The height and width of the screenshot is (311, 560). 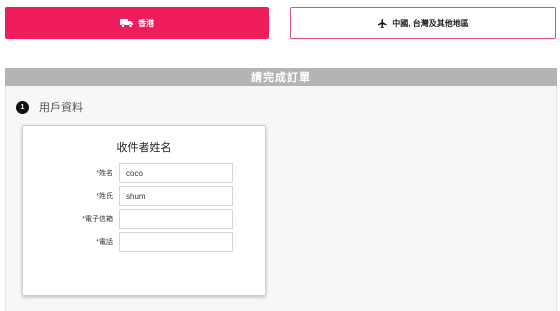 What do you see at coordinates (176, 219) in the screenshot?
I see `email-input` at bounding box center [176, 219].